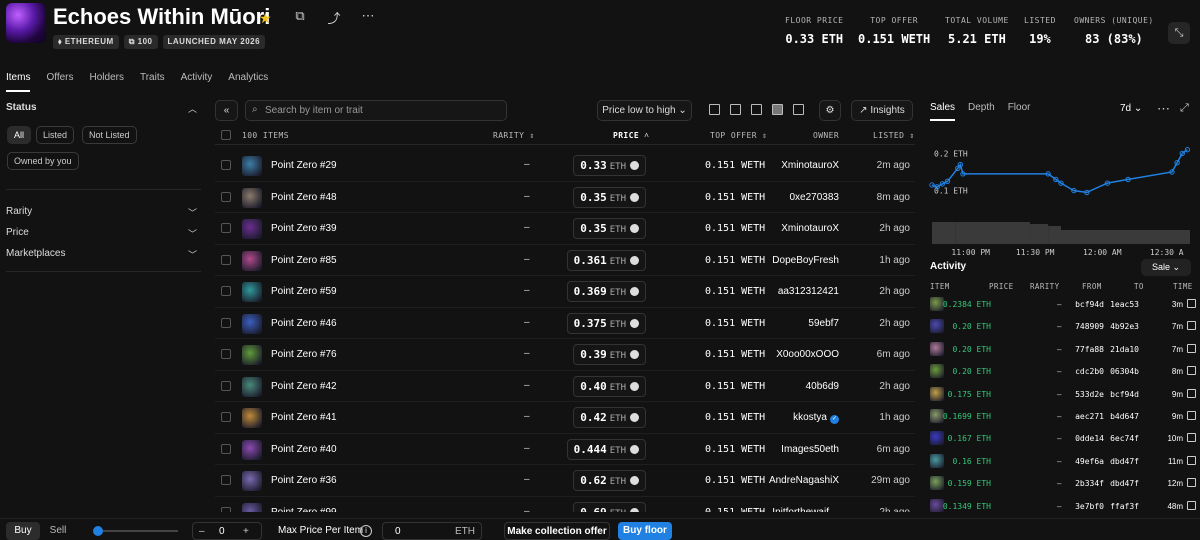 Image resolution: width=1200 pixels, height=540 pixels. Describe the element at coordinates (1061, 372) in the screenshot. I see `activity-row: 0.20 ETH – cdc2b0 06304b 8m` at that location.